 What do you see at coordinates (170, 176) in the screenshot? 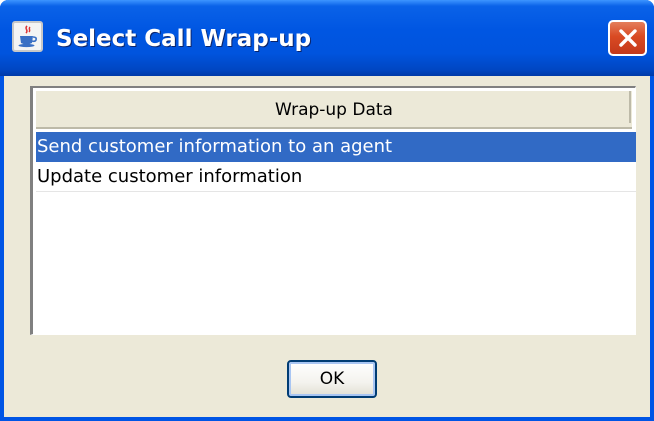
I see `row-label: Update customer information` at bounding box center [170, 176].